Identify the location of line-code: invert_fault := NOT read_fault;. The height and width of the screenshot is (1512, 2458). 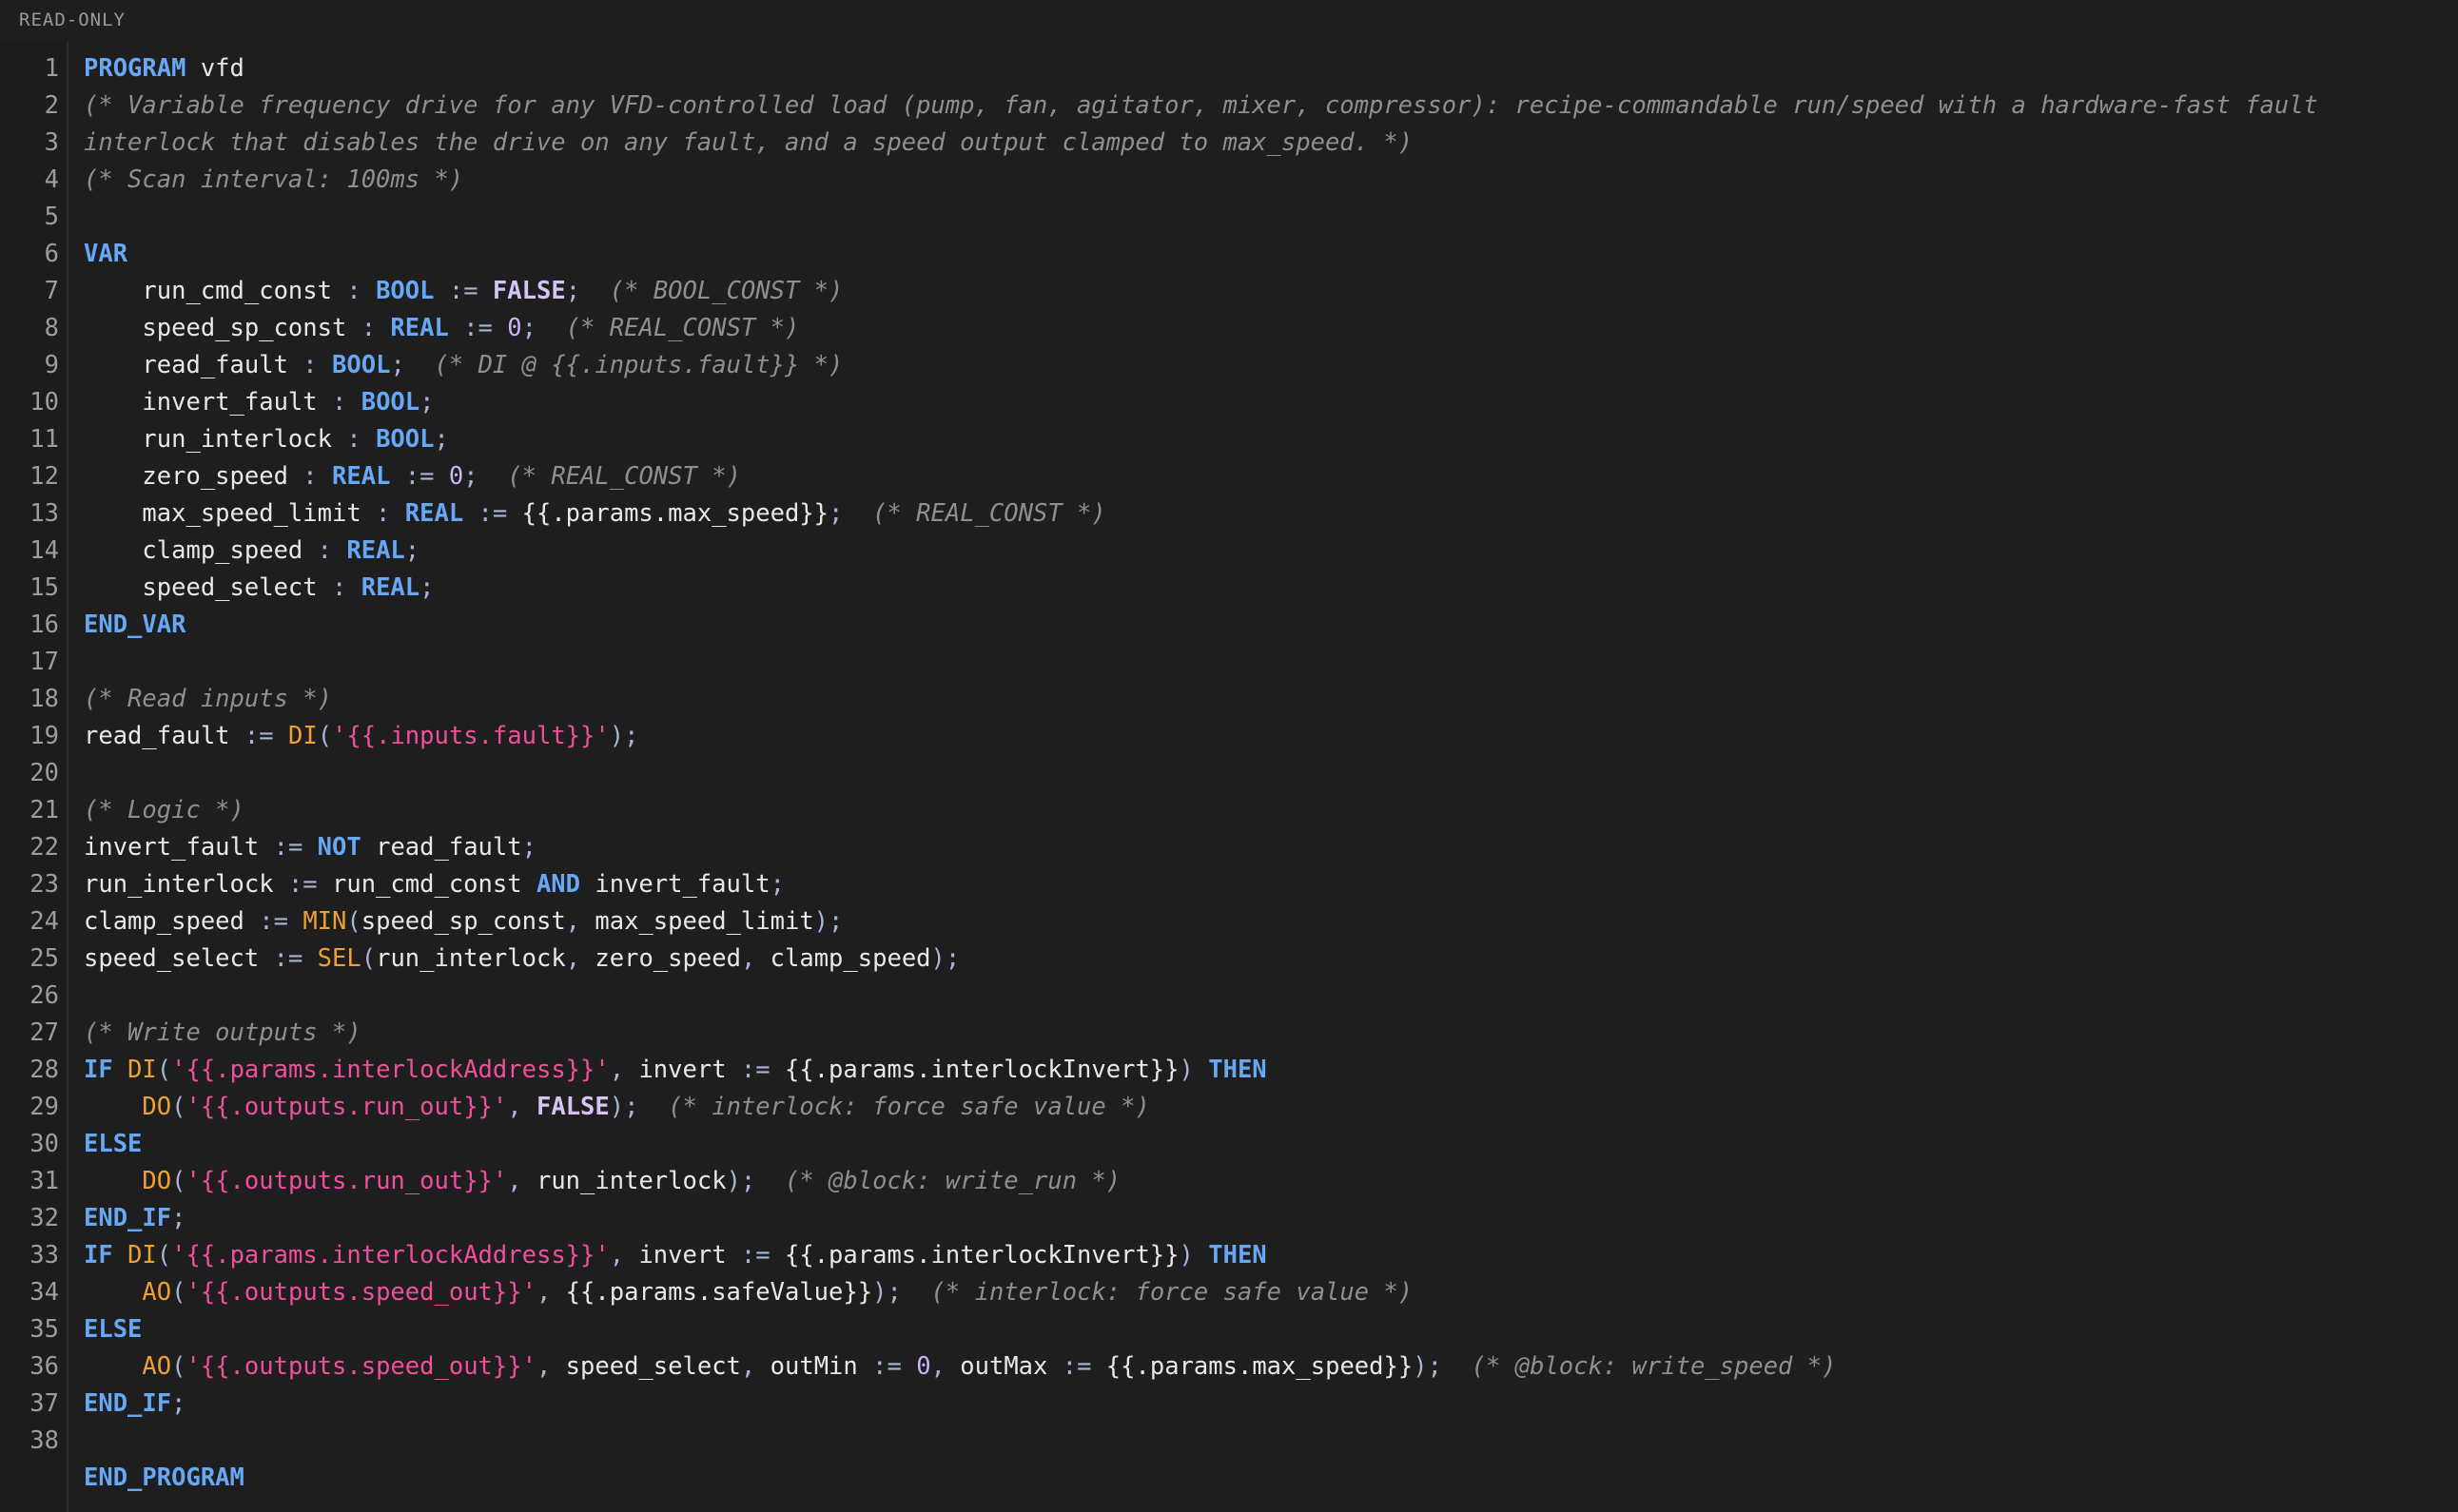
(310, 847).